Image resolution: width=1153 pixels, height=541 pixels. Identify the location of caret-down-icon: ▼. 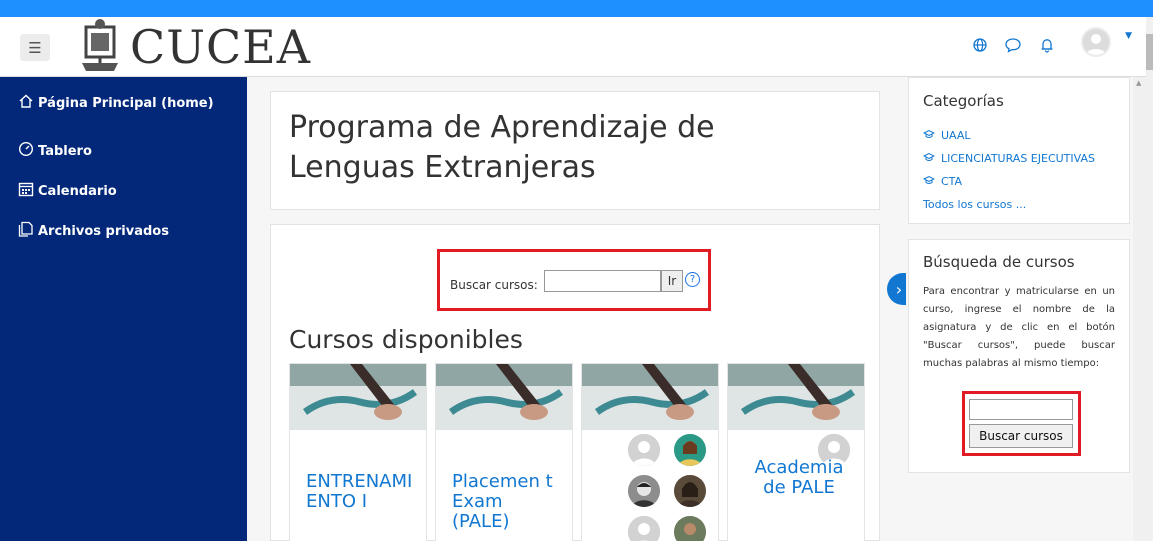
(1128, 36).